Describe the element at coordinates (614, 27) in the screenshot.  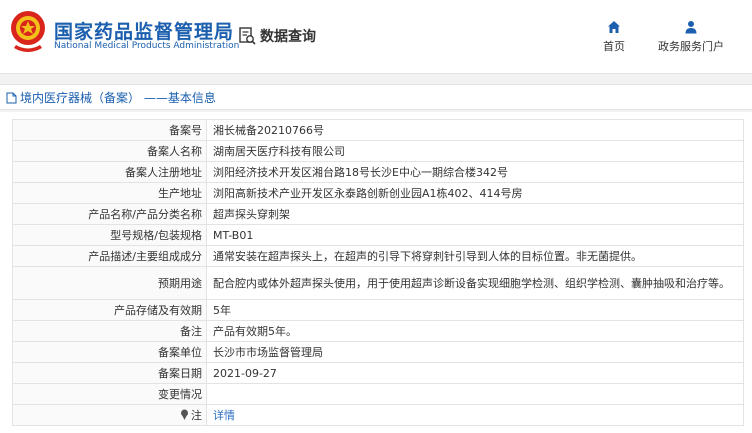
I see `home-icon` at that location.